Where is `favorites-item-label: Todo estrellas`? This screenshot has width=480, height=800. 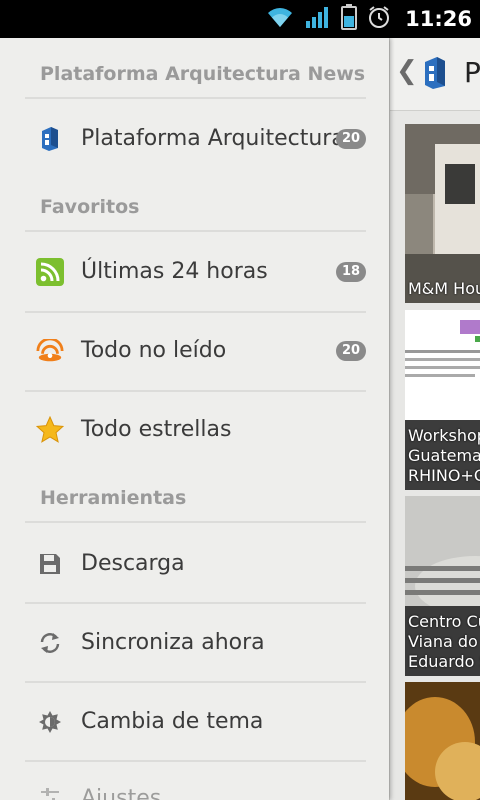
favorites-item-label: Todo estrellas is located at coordinates (156, 429).